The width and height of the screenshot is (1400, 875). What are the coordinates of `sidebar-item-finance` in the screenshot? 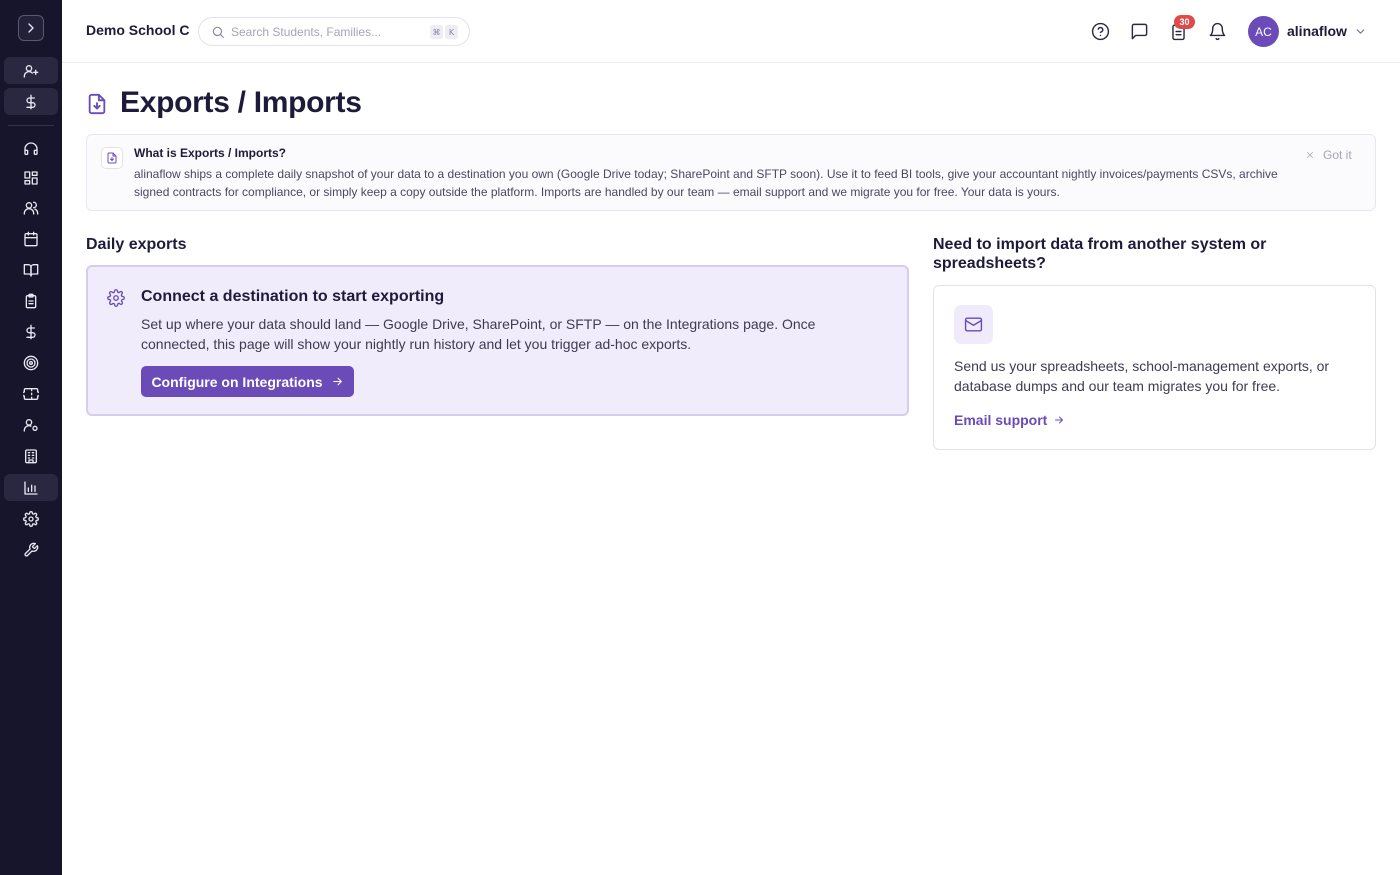 It's located at (31, 331).